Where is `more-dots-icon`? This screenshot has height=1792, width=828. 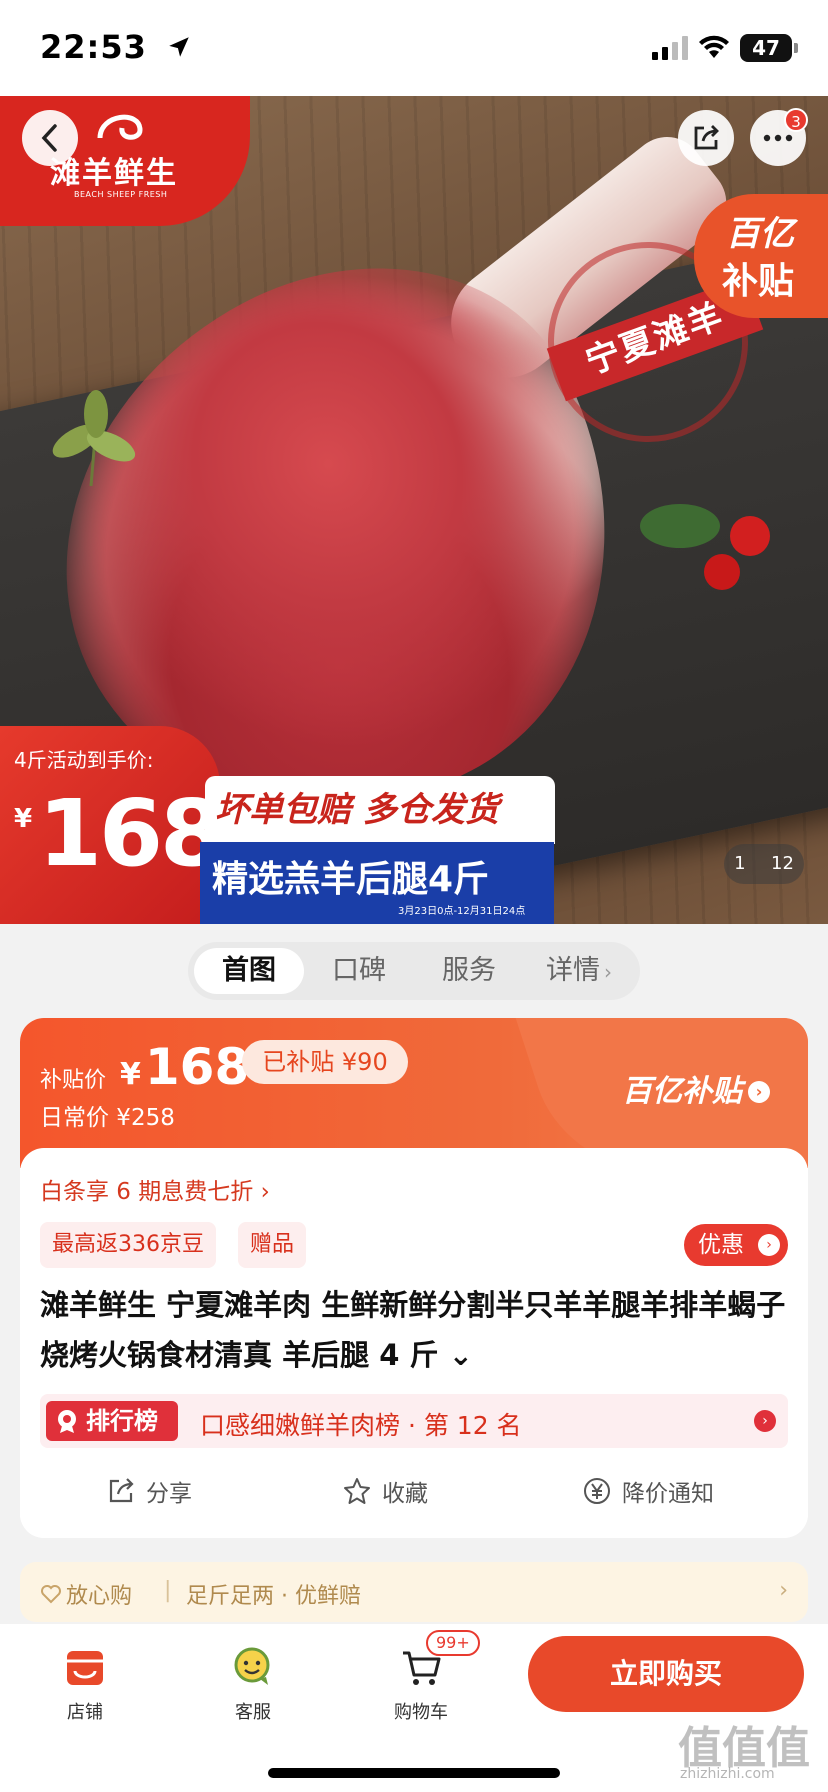 more-dots-icon is located at coordinates (778, 138).